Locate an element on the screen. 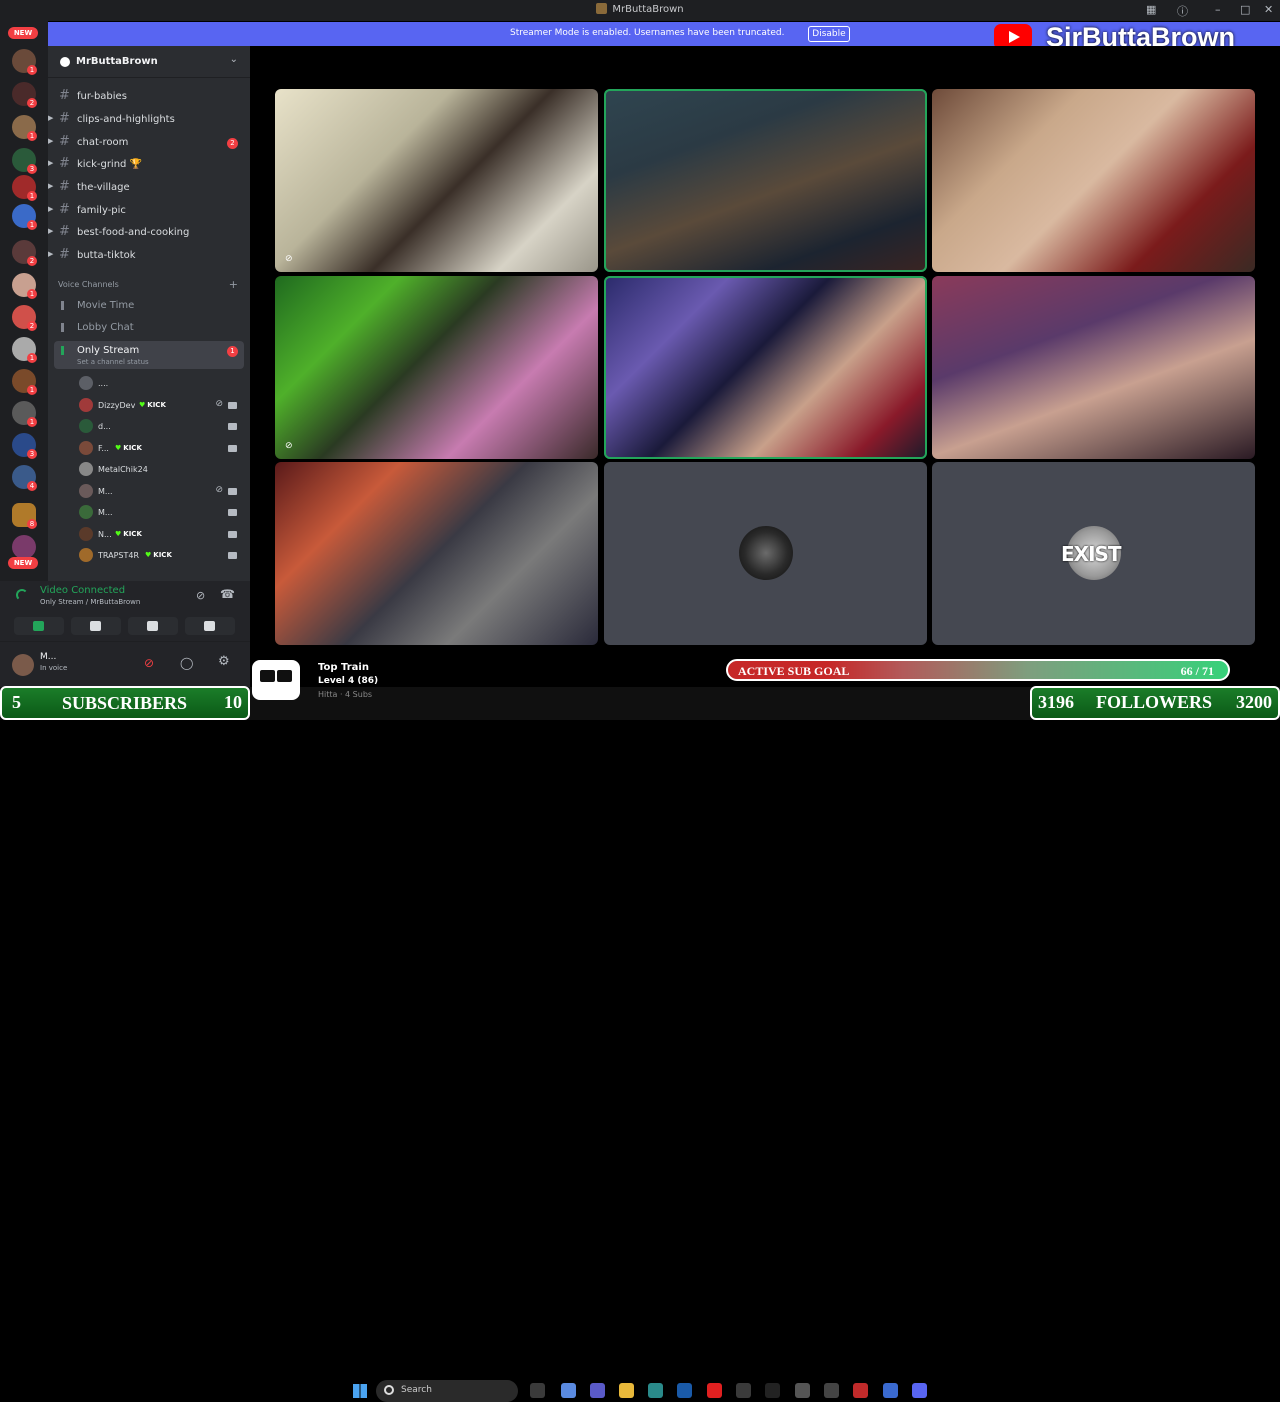 This screenshot has height=1402, width=1280. help-icon: ⓘ is located at coordinates (1182, 11).